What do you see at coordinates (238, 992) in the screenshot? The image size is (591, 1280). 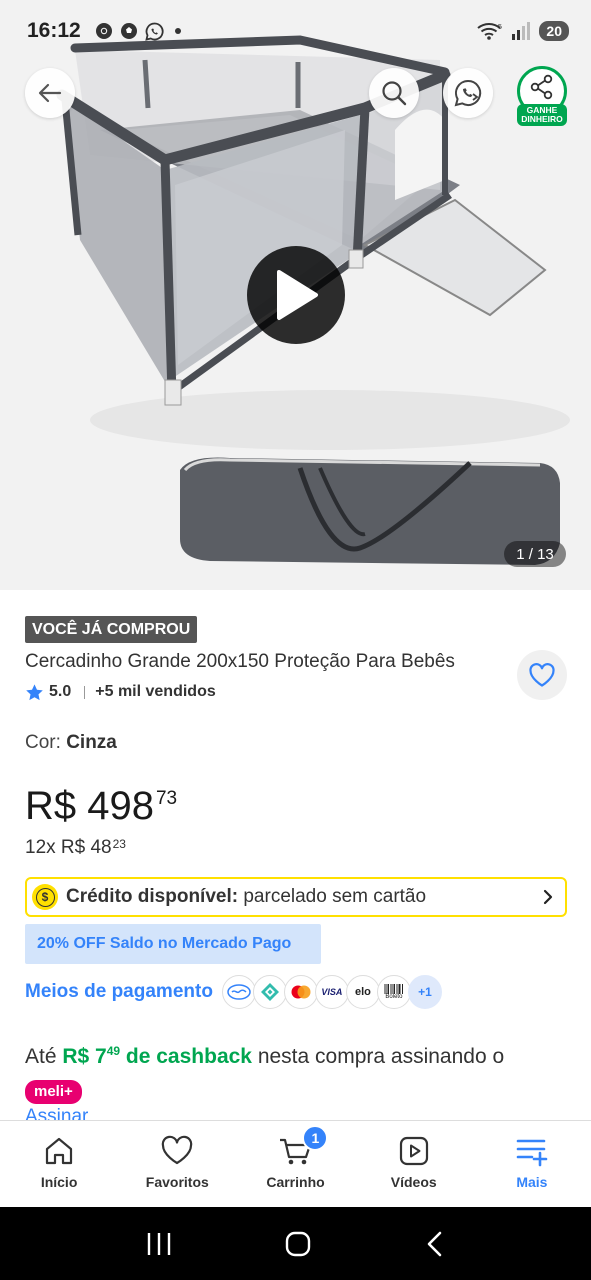 I see `mercado-pago-icon` at bounding box center [238, 992].